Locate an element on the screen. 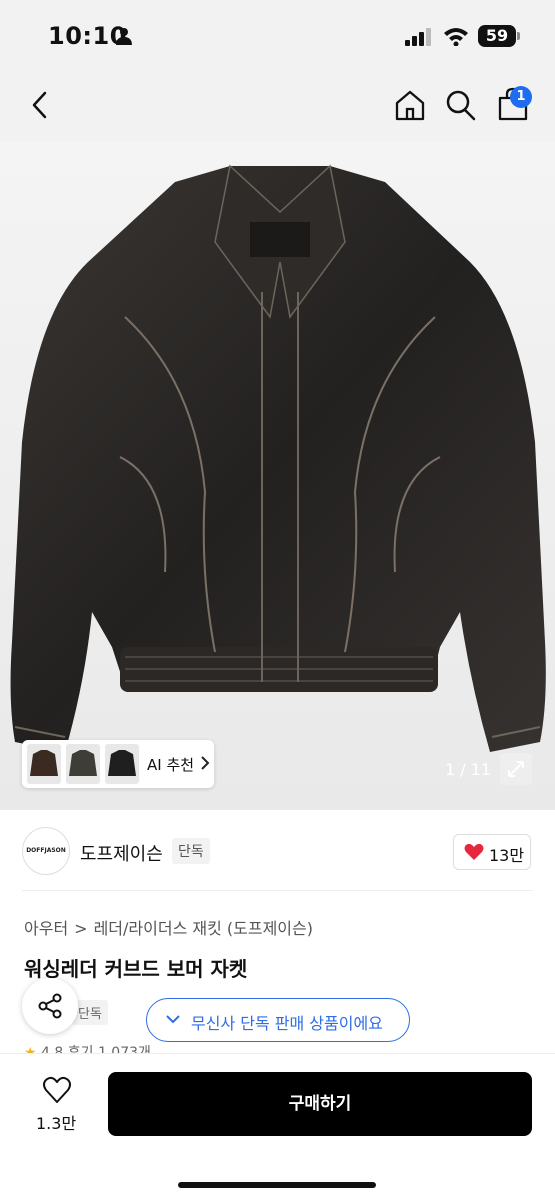 The height and width of the screenshot is (1201, 555). wifi-icon is located at coordinates (456, 37).